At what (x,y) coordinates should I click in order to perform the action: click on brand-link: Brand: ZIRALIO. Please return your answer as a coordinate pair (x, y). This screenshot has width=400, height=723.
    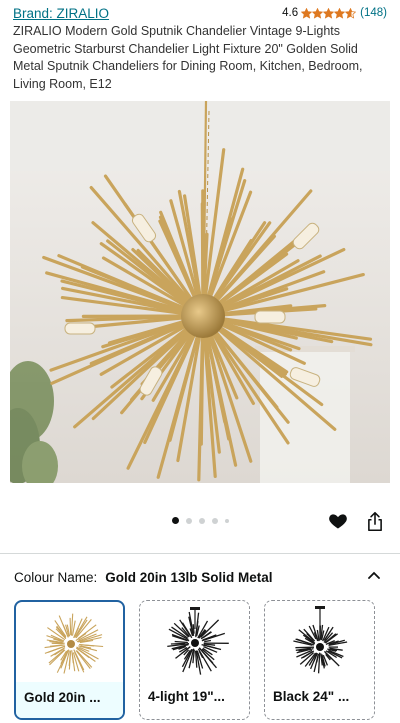
    Looking at the image, I should click on (61, 13).